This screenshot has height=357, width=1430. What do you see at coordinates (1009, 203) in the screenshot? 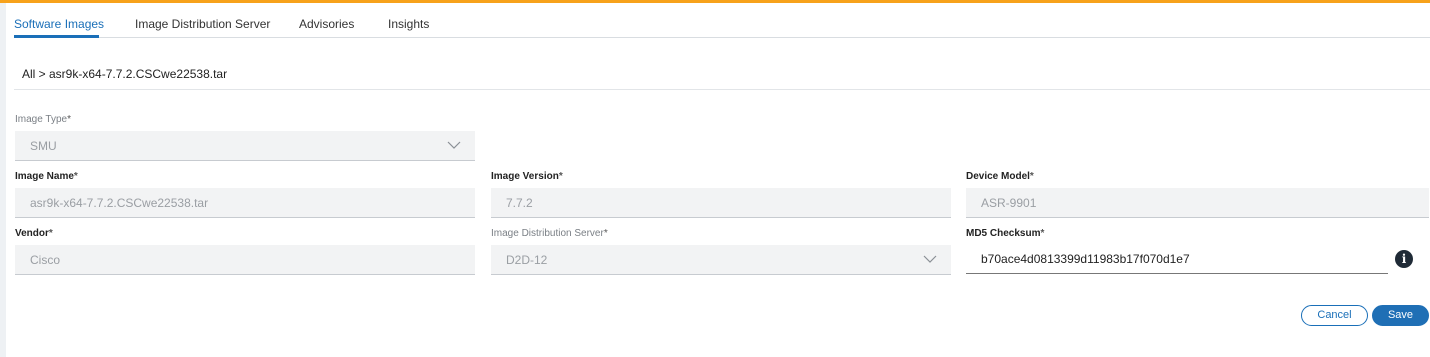
I see `device-model-value: ASR-9901` at bounding box center [1009, 203].